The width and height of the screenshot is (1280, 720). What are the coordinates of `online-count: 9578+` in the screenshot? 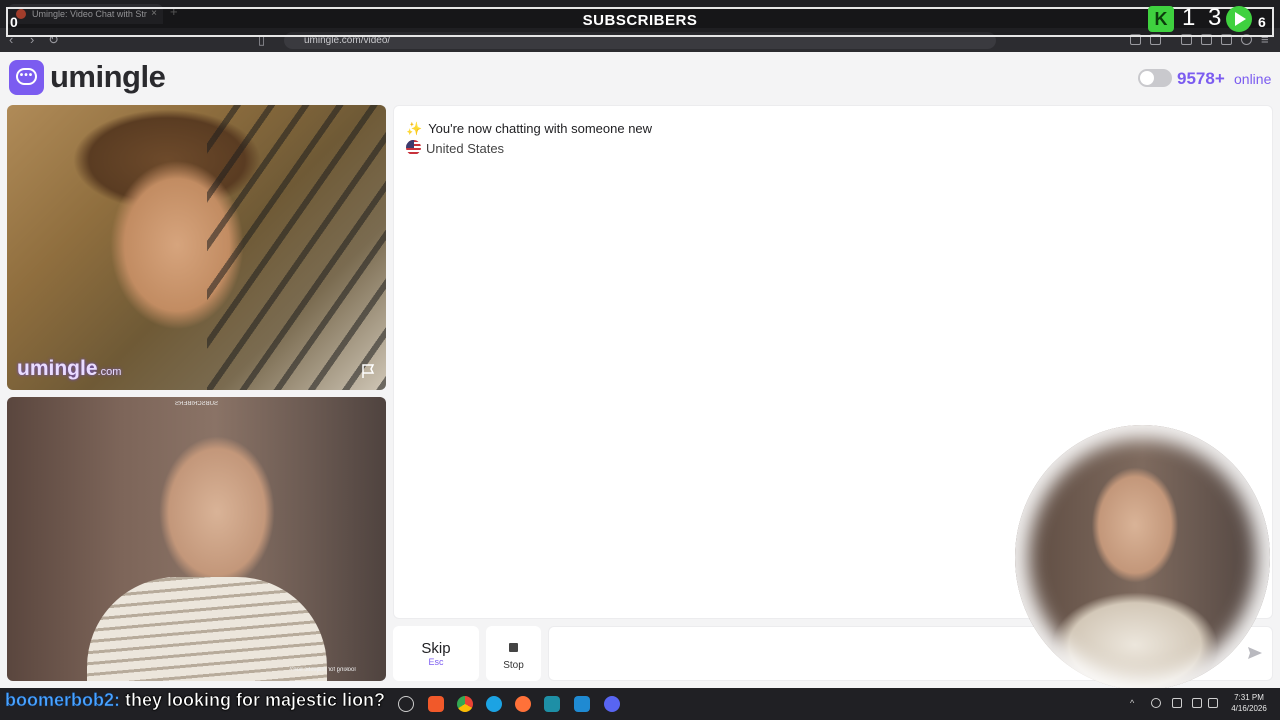 It's located at (1201, 78).